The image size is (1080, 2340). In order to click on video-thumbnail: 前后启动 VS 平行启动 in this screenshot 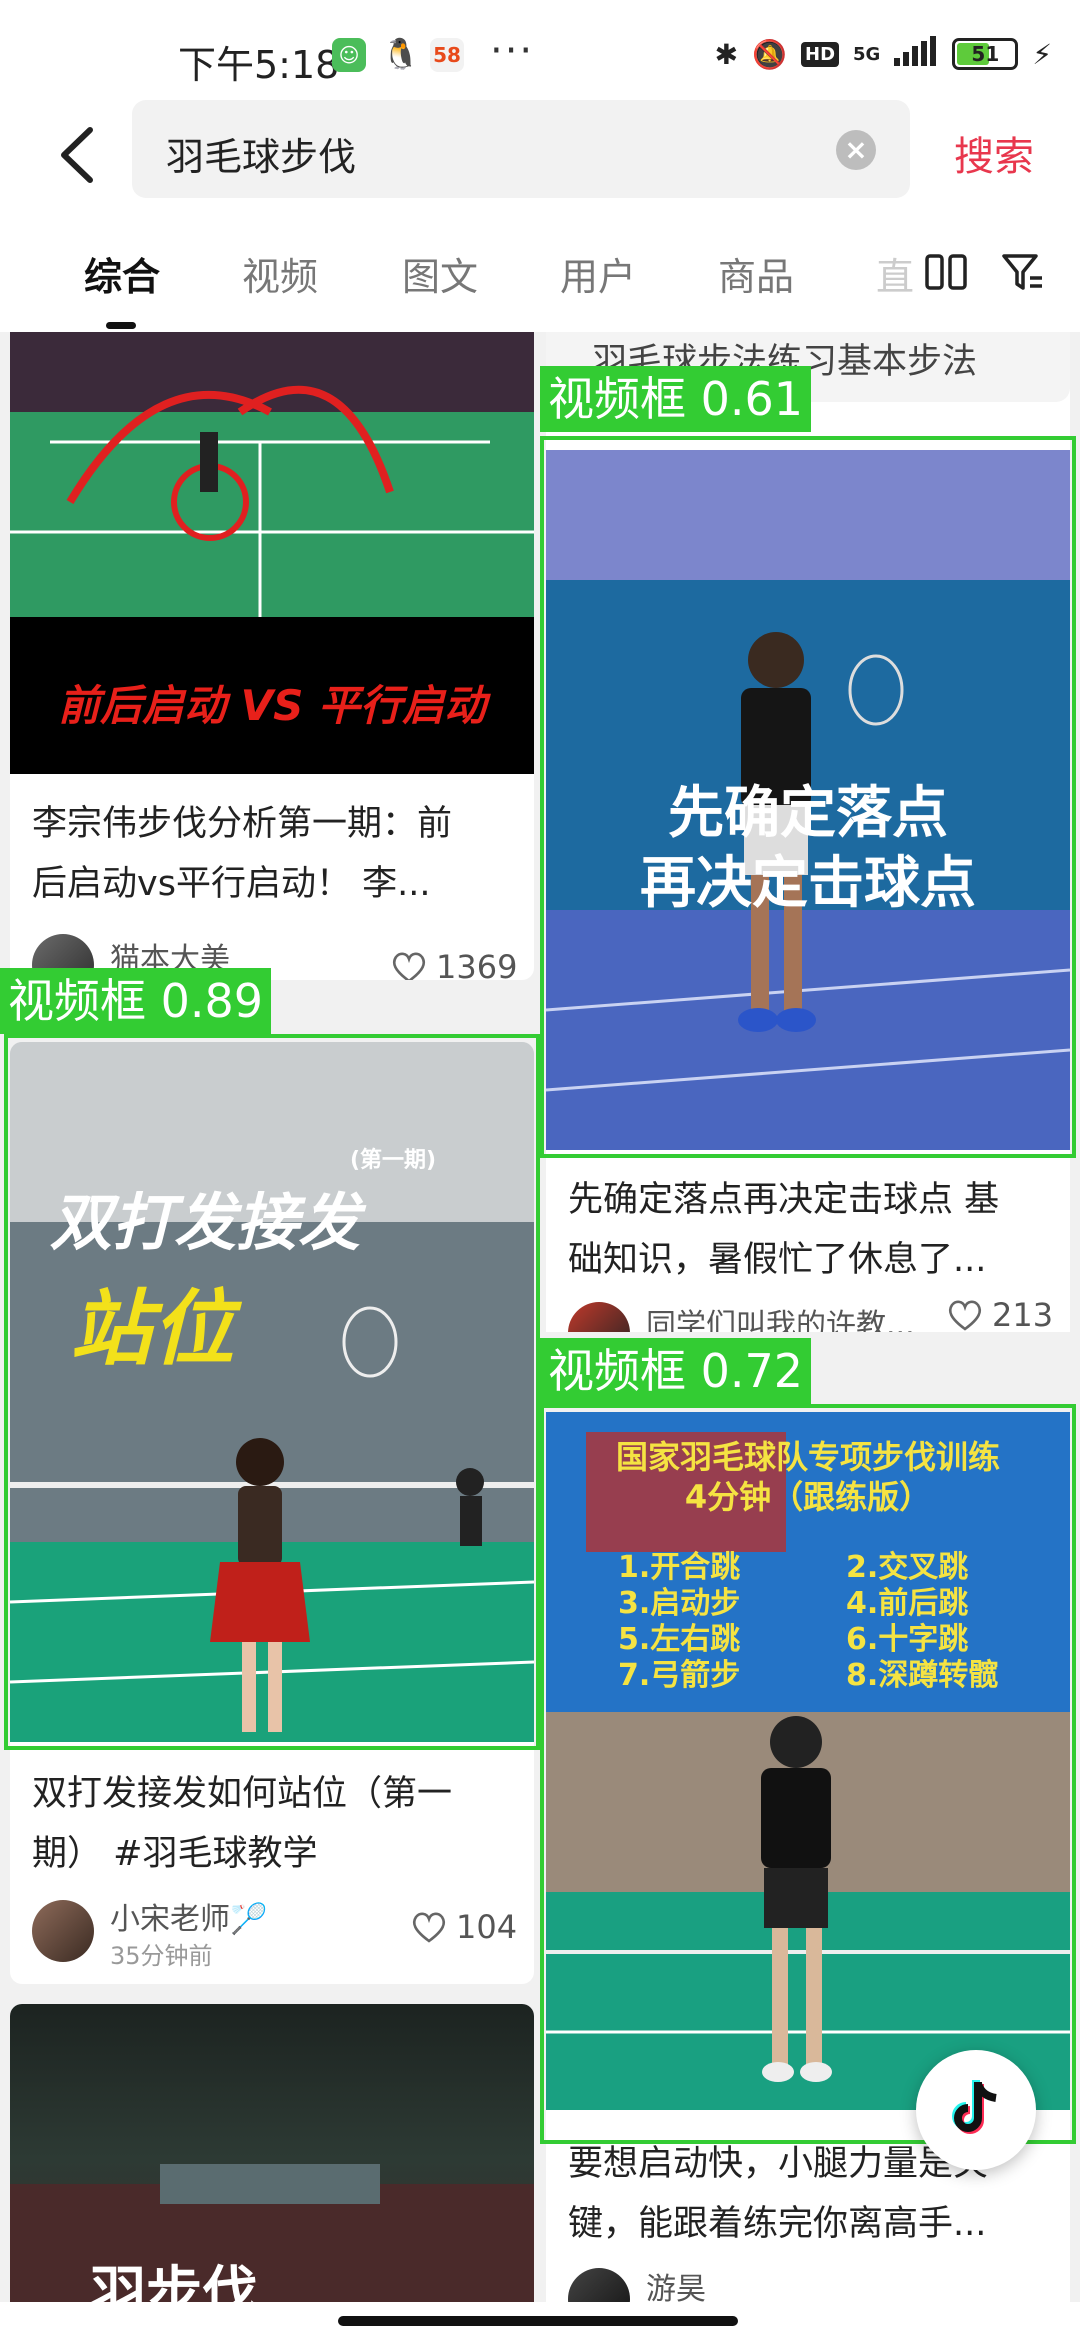, I will do `click(272, 553)`.